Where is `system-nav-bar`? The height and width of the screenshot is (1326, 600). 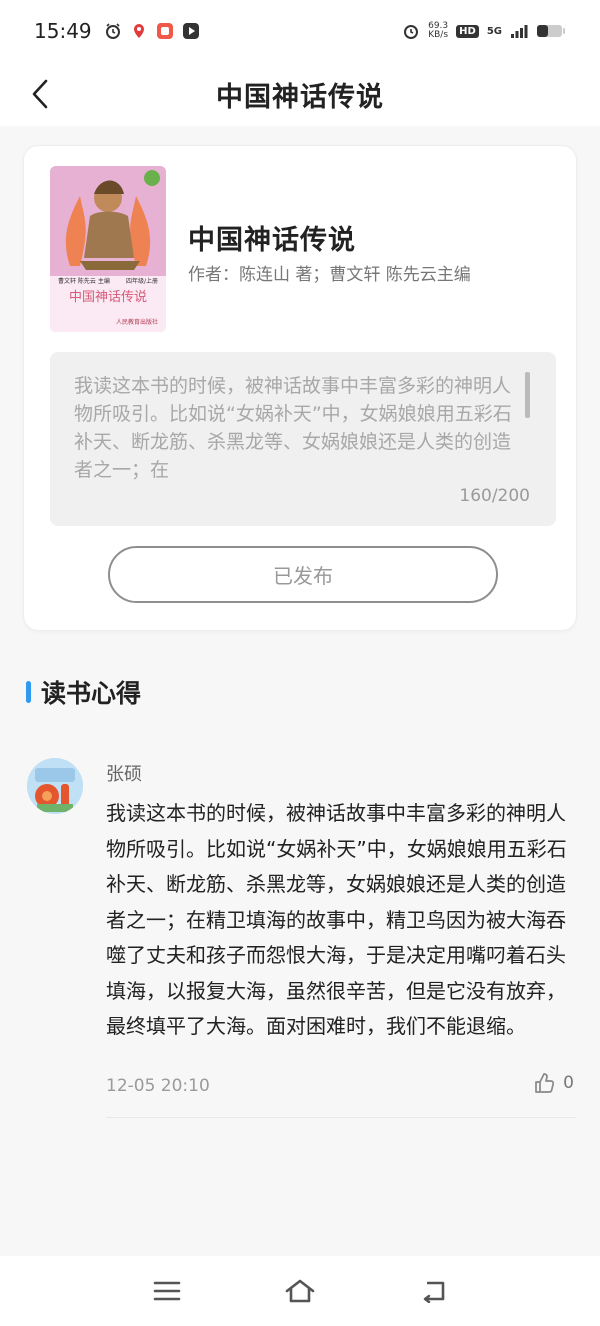
system-nav-bar is located at coordinates (300, 1291).